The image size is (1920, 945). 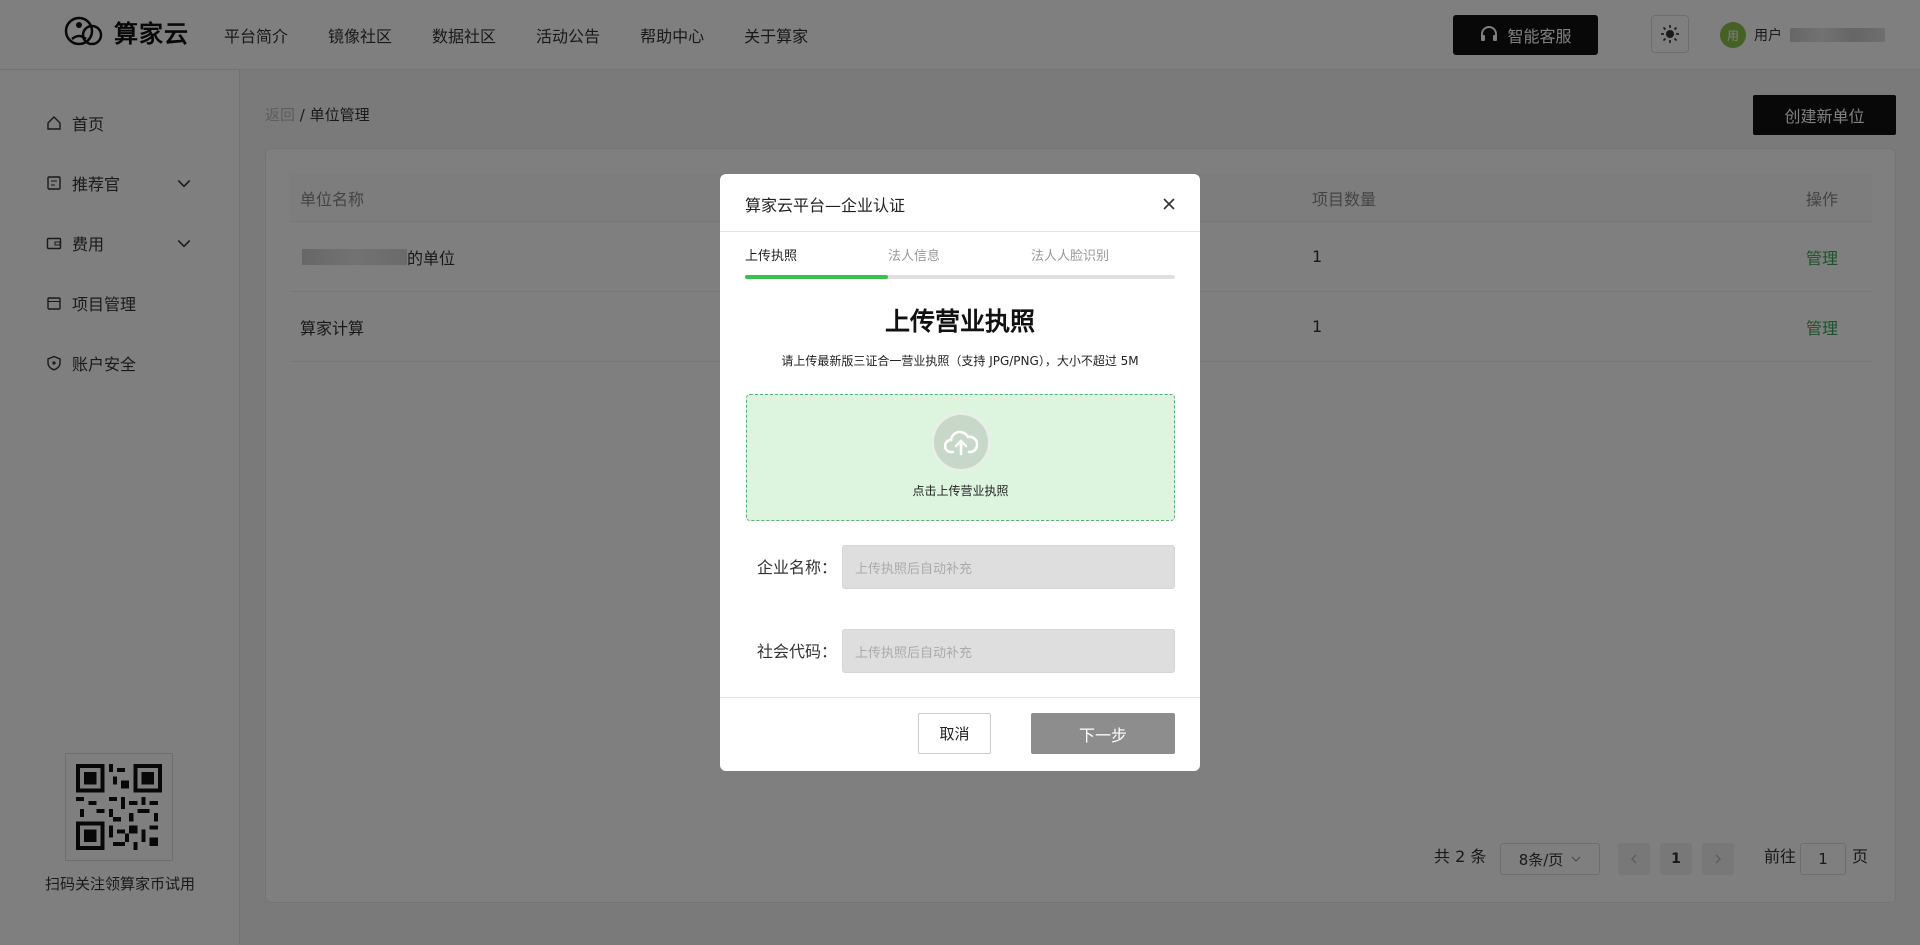 I want to click on social-code-label: 社会代码：, so click(x=797, y=651).